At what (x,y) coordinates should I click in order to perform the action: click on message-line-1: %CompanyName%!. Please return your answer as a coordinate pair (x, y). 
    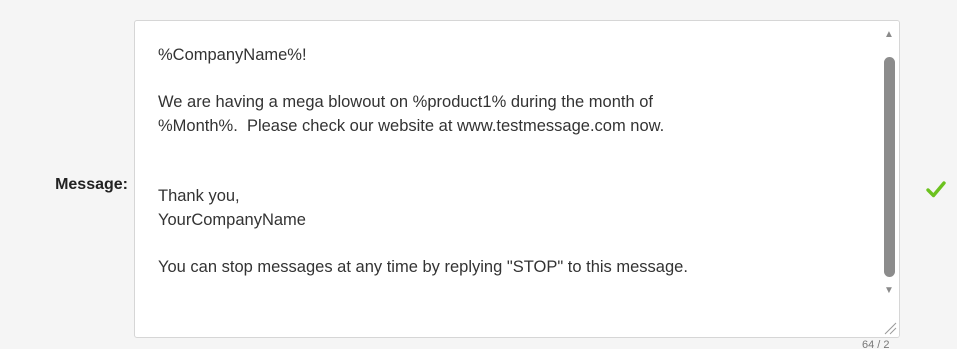
    Looking at the image, I should click on (232, 55).